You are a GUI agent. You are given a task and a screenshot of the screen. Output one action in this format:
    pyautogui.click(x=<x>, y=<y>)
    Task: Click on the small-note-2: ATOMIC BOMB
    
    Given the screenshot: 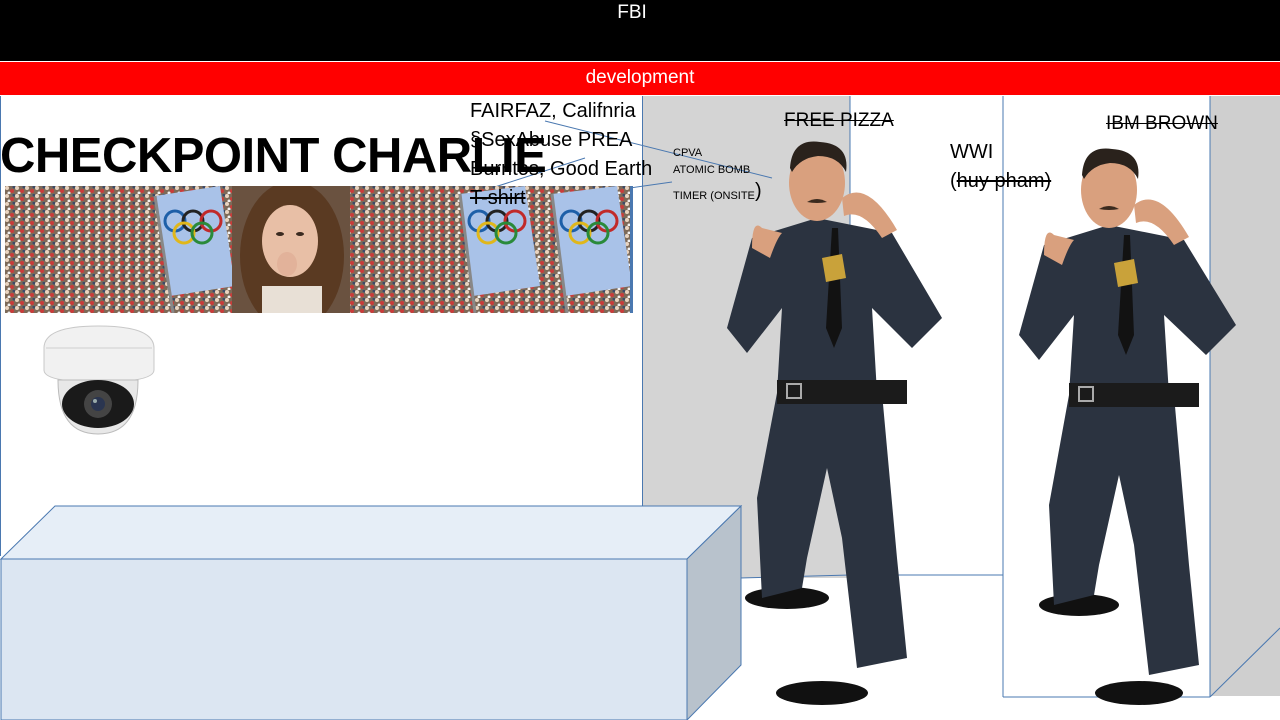 What is the action you would take?
    pyautogui.click(x=712, y=170)
    